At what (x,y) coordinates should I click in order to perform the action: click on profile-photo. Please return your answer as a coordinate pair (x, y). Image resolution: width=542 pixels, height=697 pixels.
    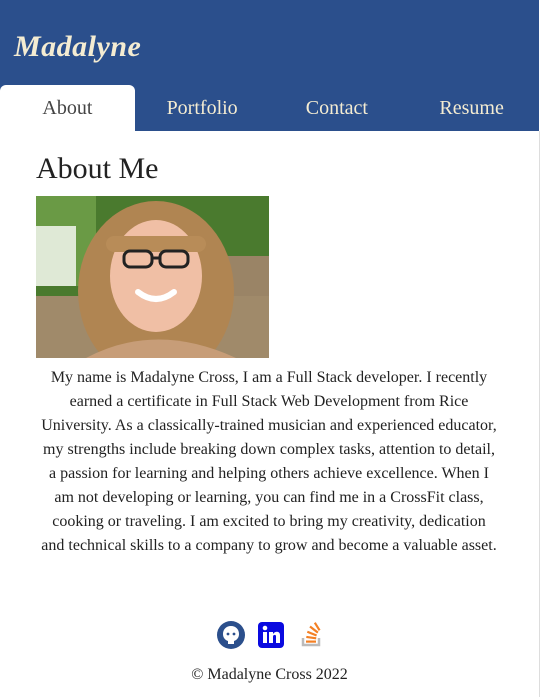
    Looking at the image, I should click on (152, 277).